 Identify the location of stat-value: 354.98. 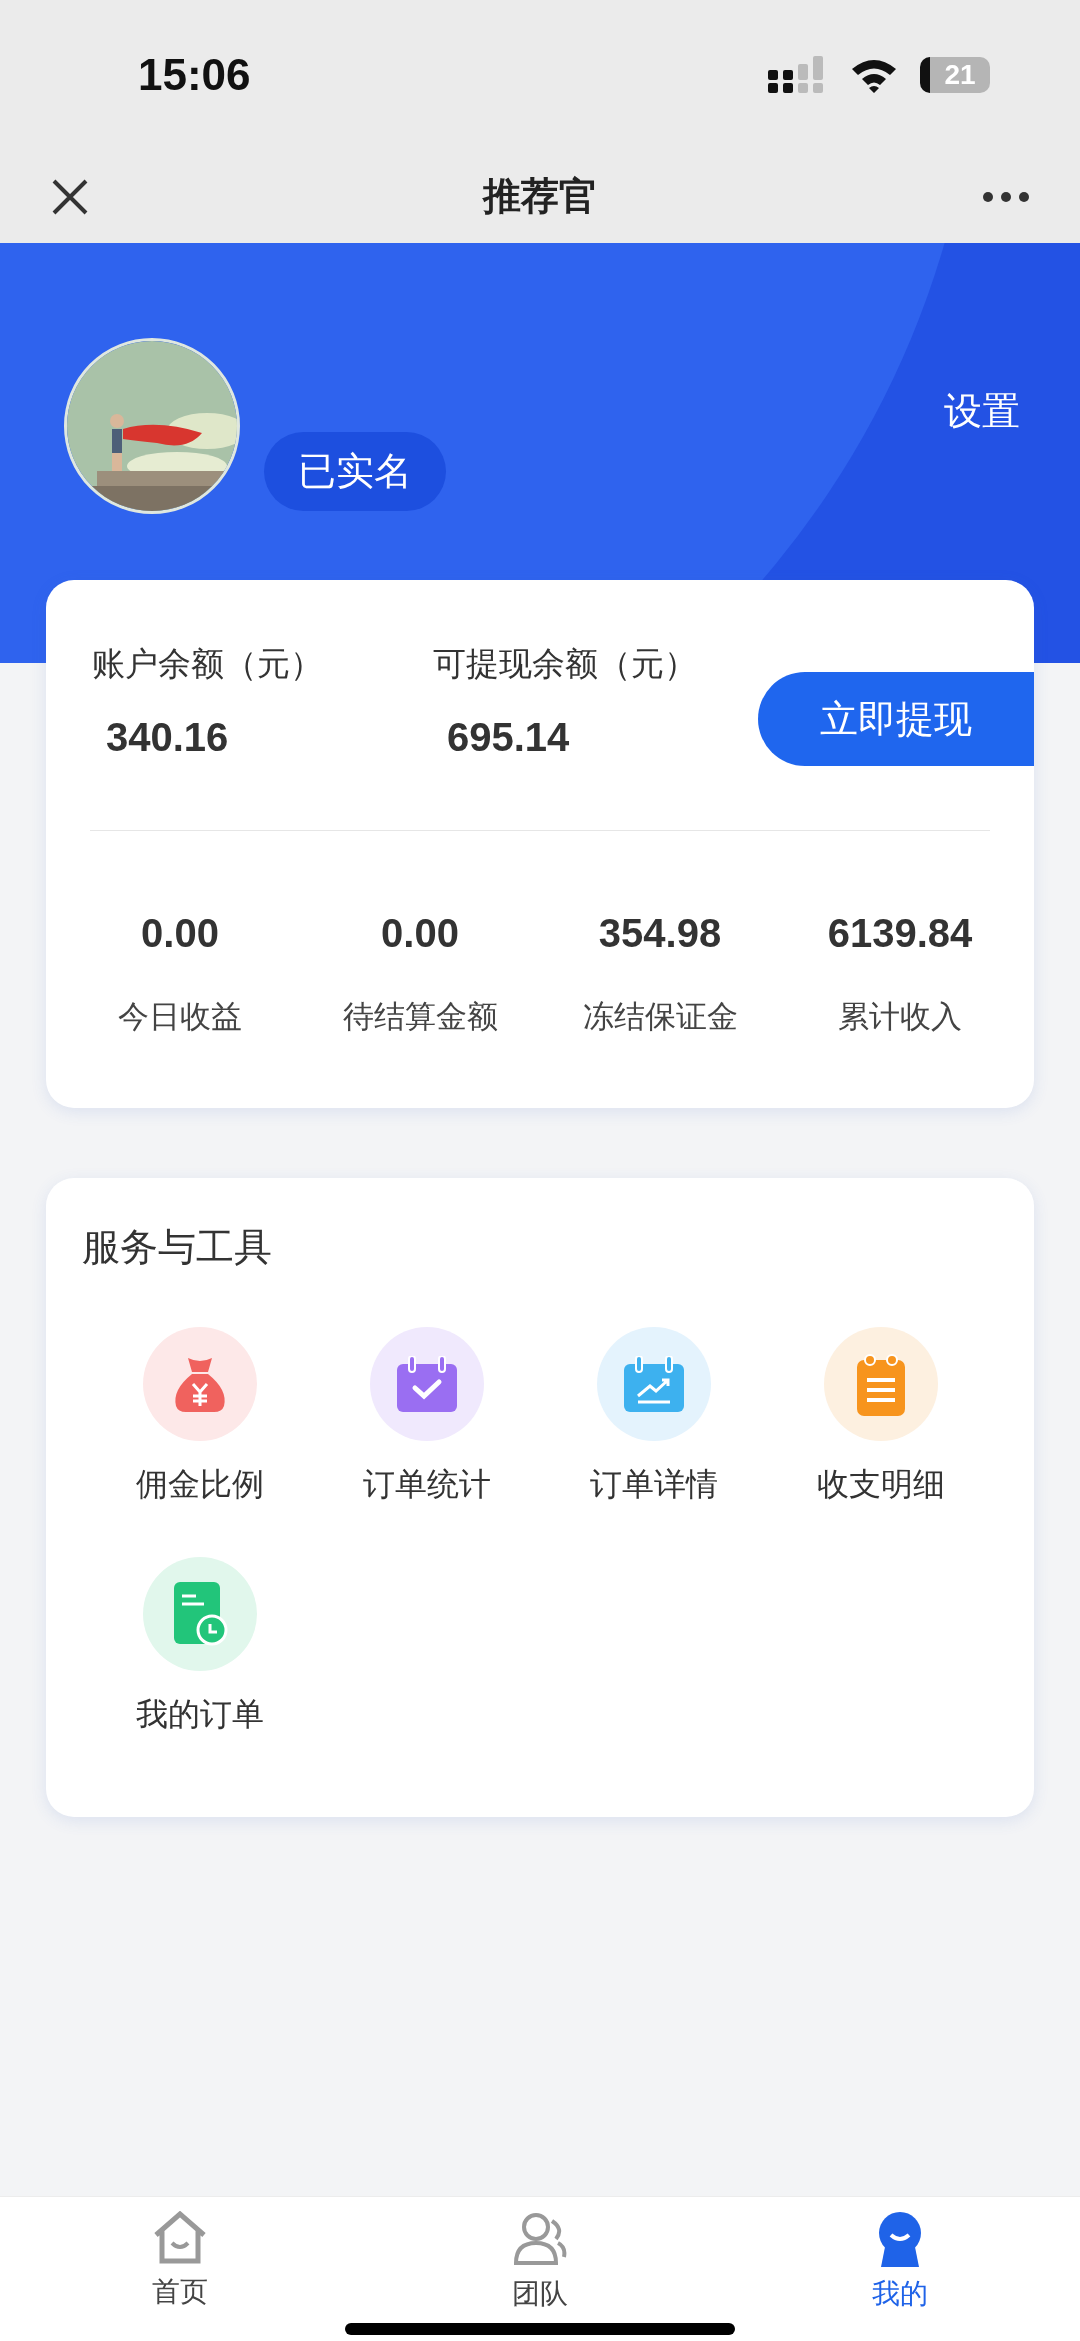
(660, 933).